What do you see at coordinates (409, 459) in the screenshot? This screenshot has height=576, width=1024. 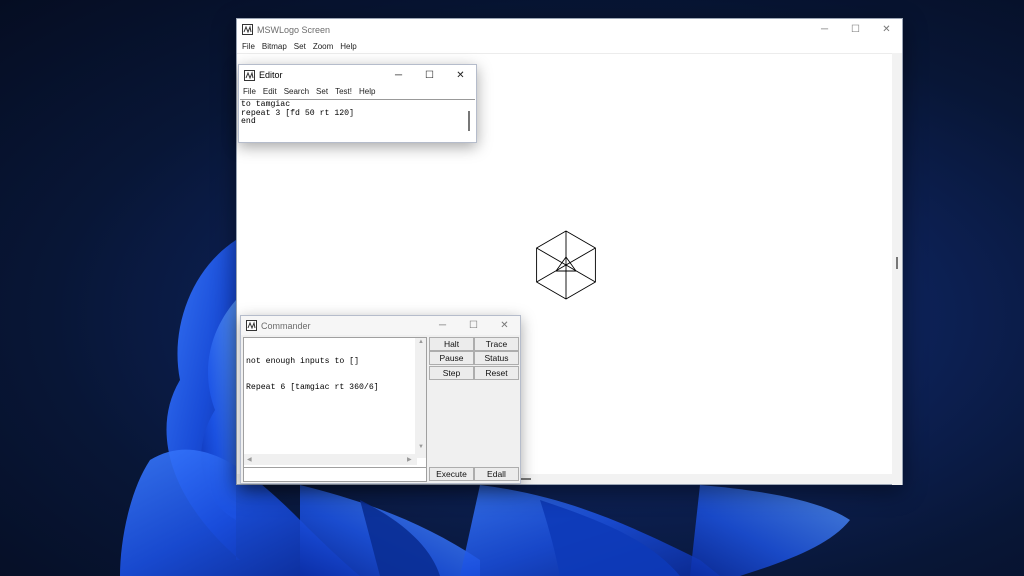 I see `scroll-right-icon: ▶` at bounding box center [409, 459].